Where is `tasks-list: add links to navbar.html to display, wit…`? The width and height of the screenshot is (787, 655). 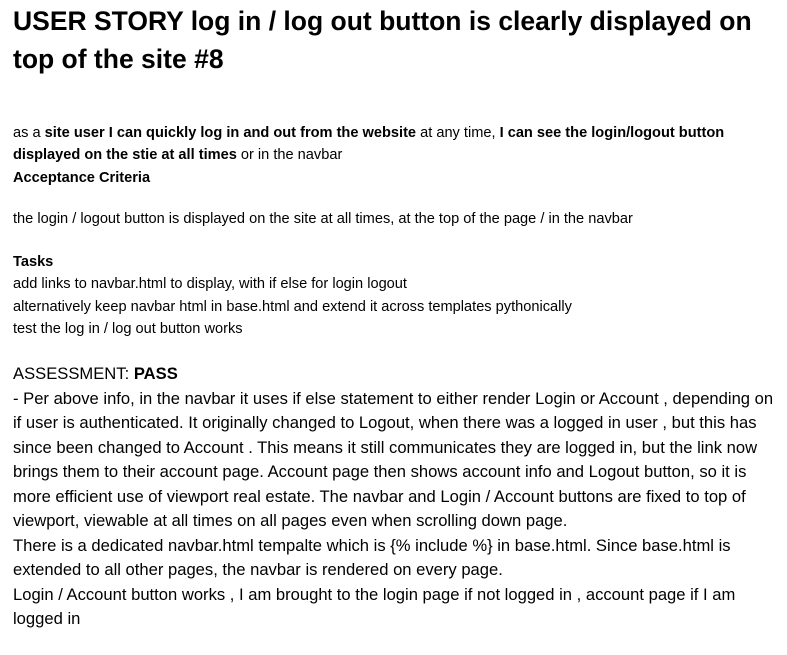 tasks-list: add links to navbar.html to display, wit… is located at coordinates (292, 307).